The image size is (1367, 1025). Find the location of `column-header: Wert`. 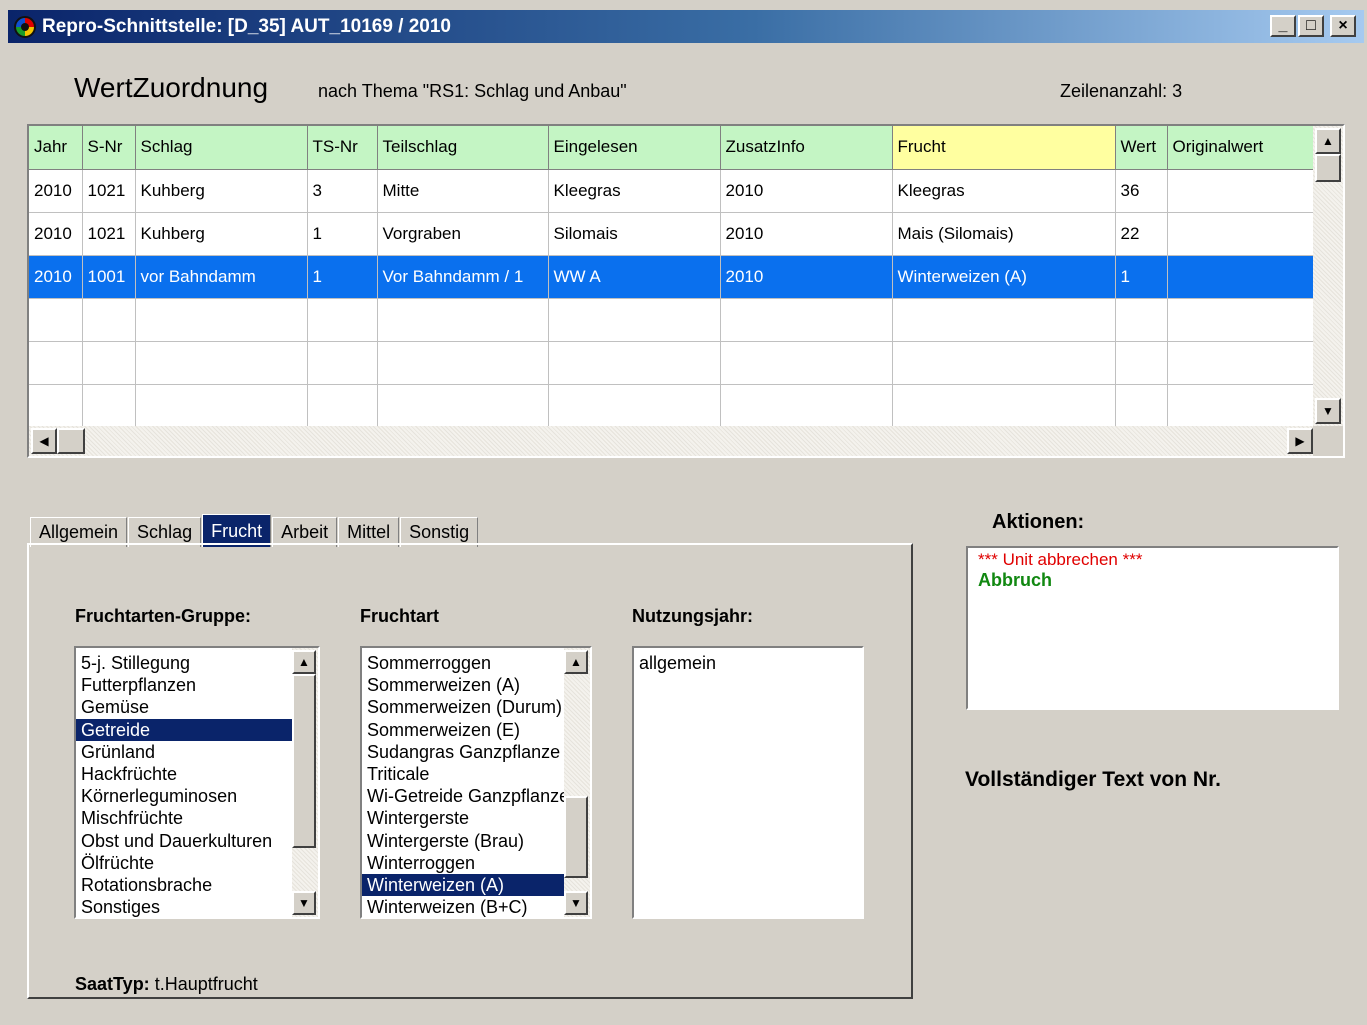

column-header: Wert is located at coordinates (1141, 148).